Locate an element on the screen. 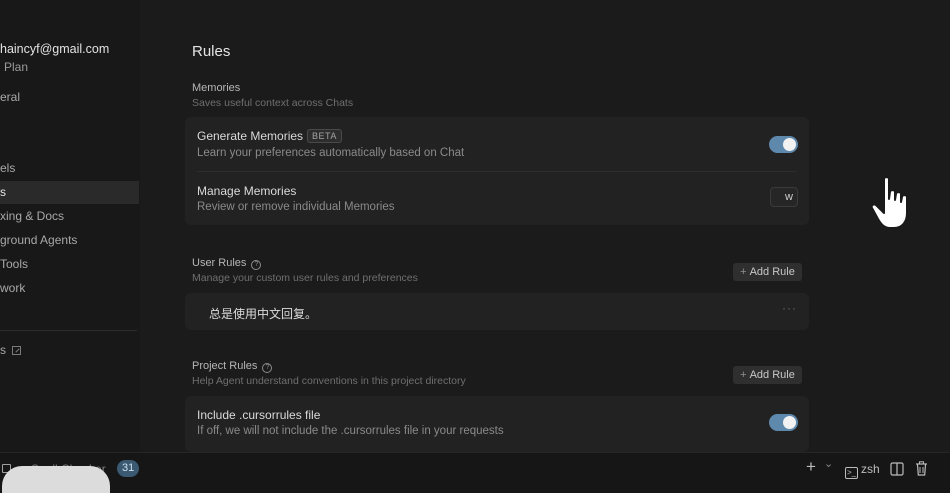  manage-memories-title: Manage Memories is located at coordinates (247, 191).